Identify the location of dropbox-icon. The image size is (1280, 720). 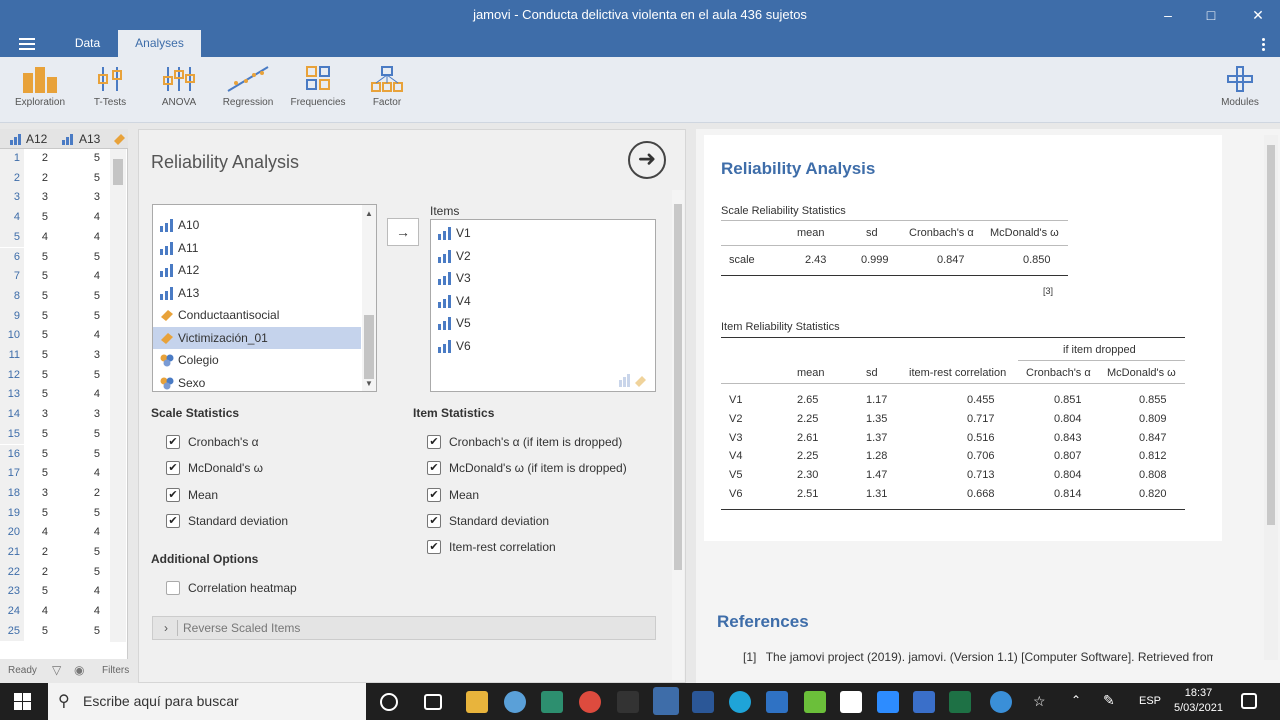
(851, 702).